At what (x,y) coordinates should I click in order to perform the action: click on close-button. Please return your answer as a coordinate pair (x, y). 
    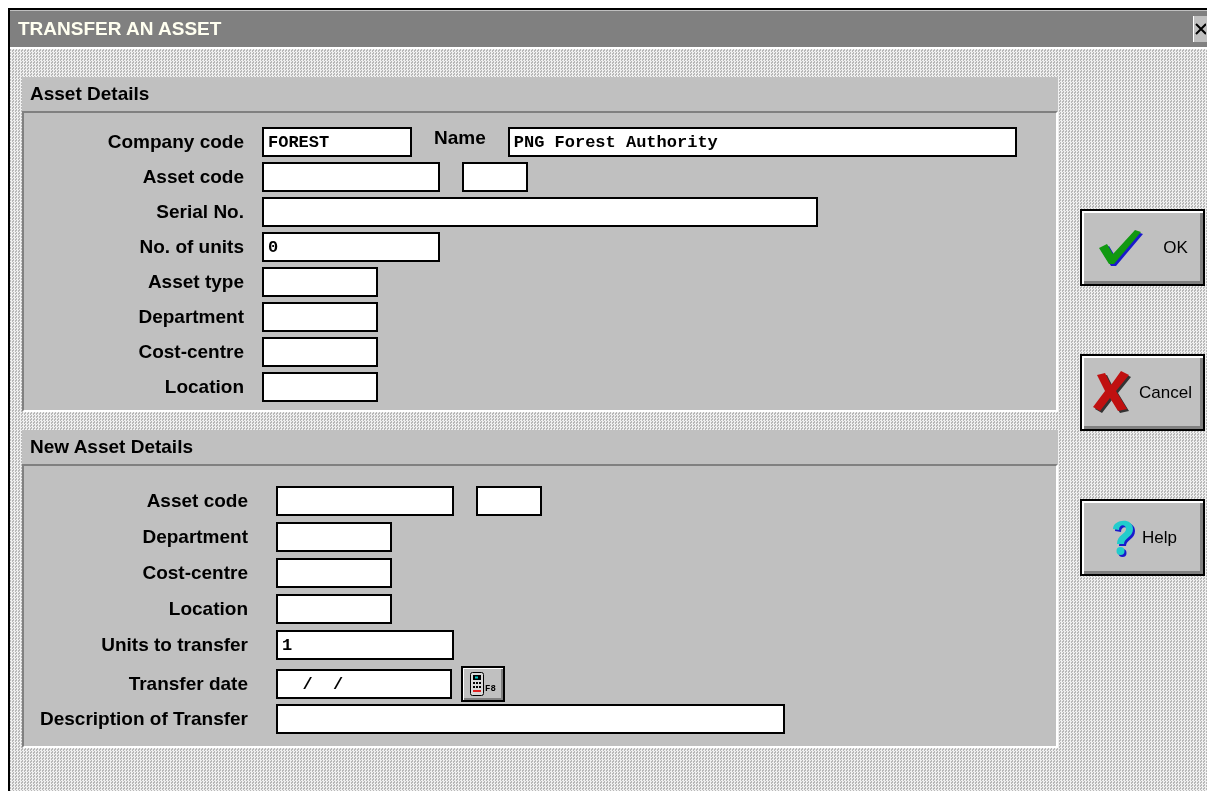
    Looking at the image, I should click on (1200, 29).